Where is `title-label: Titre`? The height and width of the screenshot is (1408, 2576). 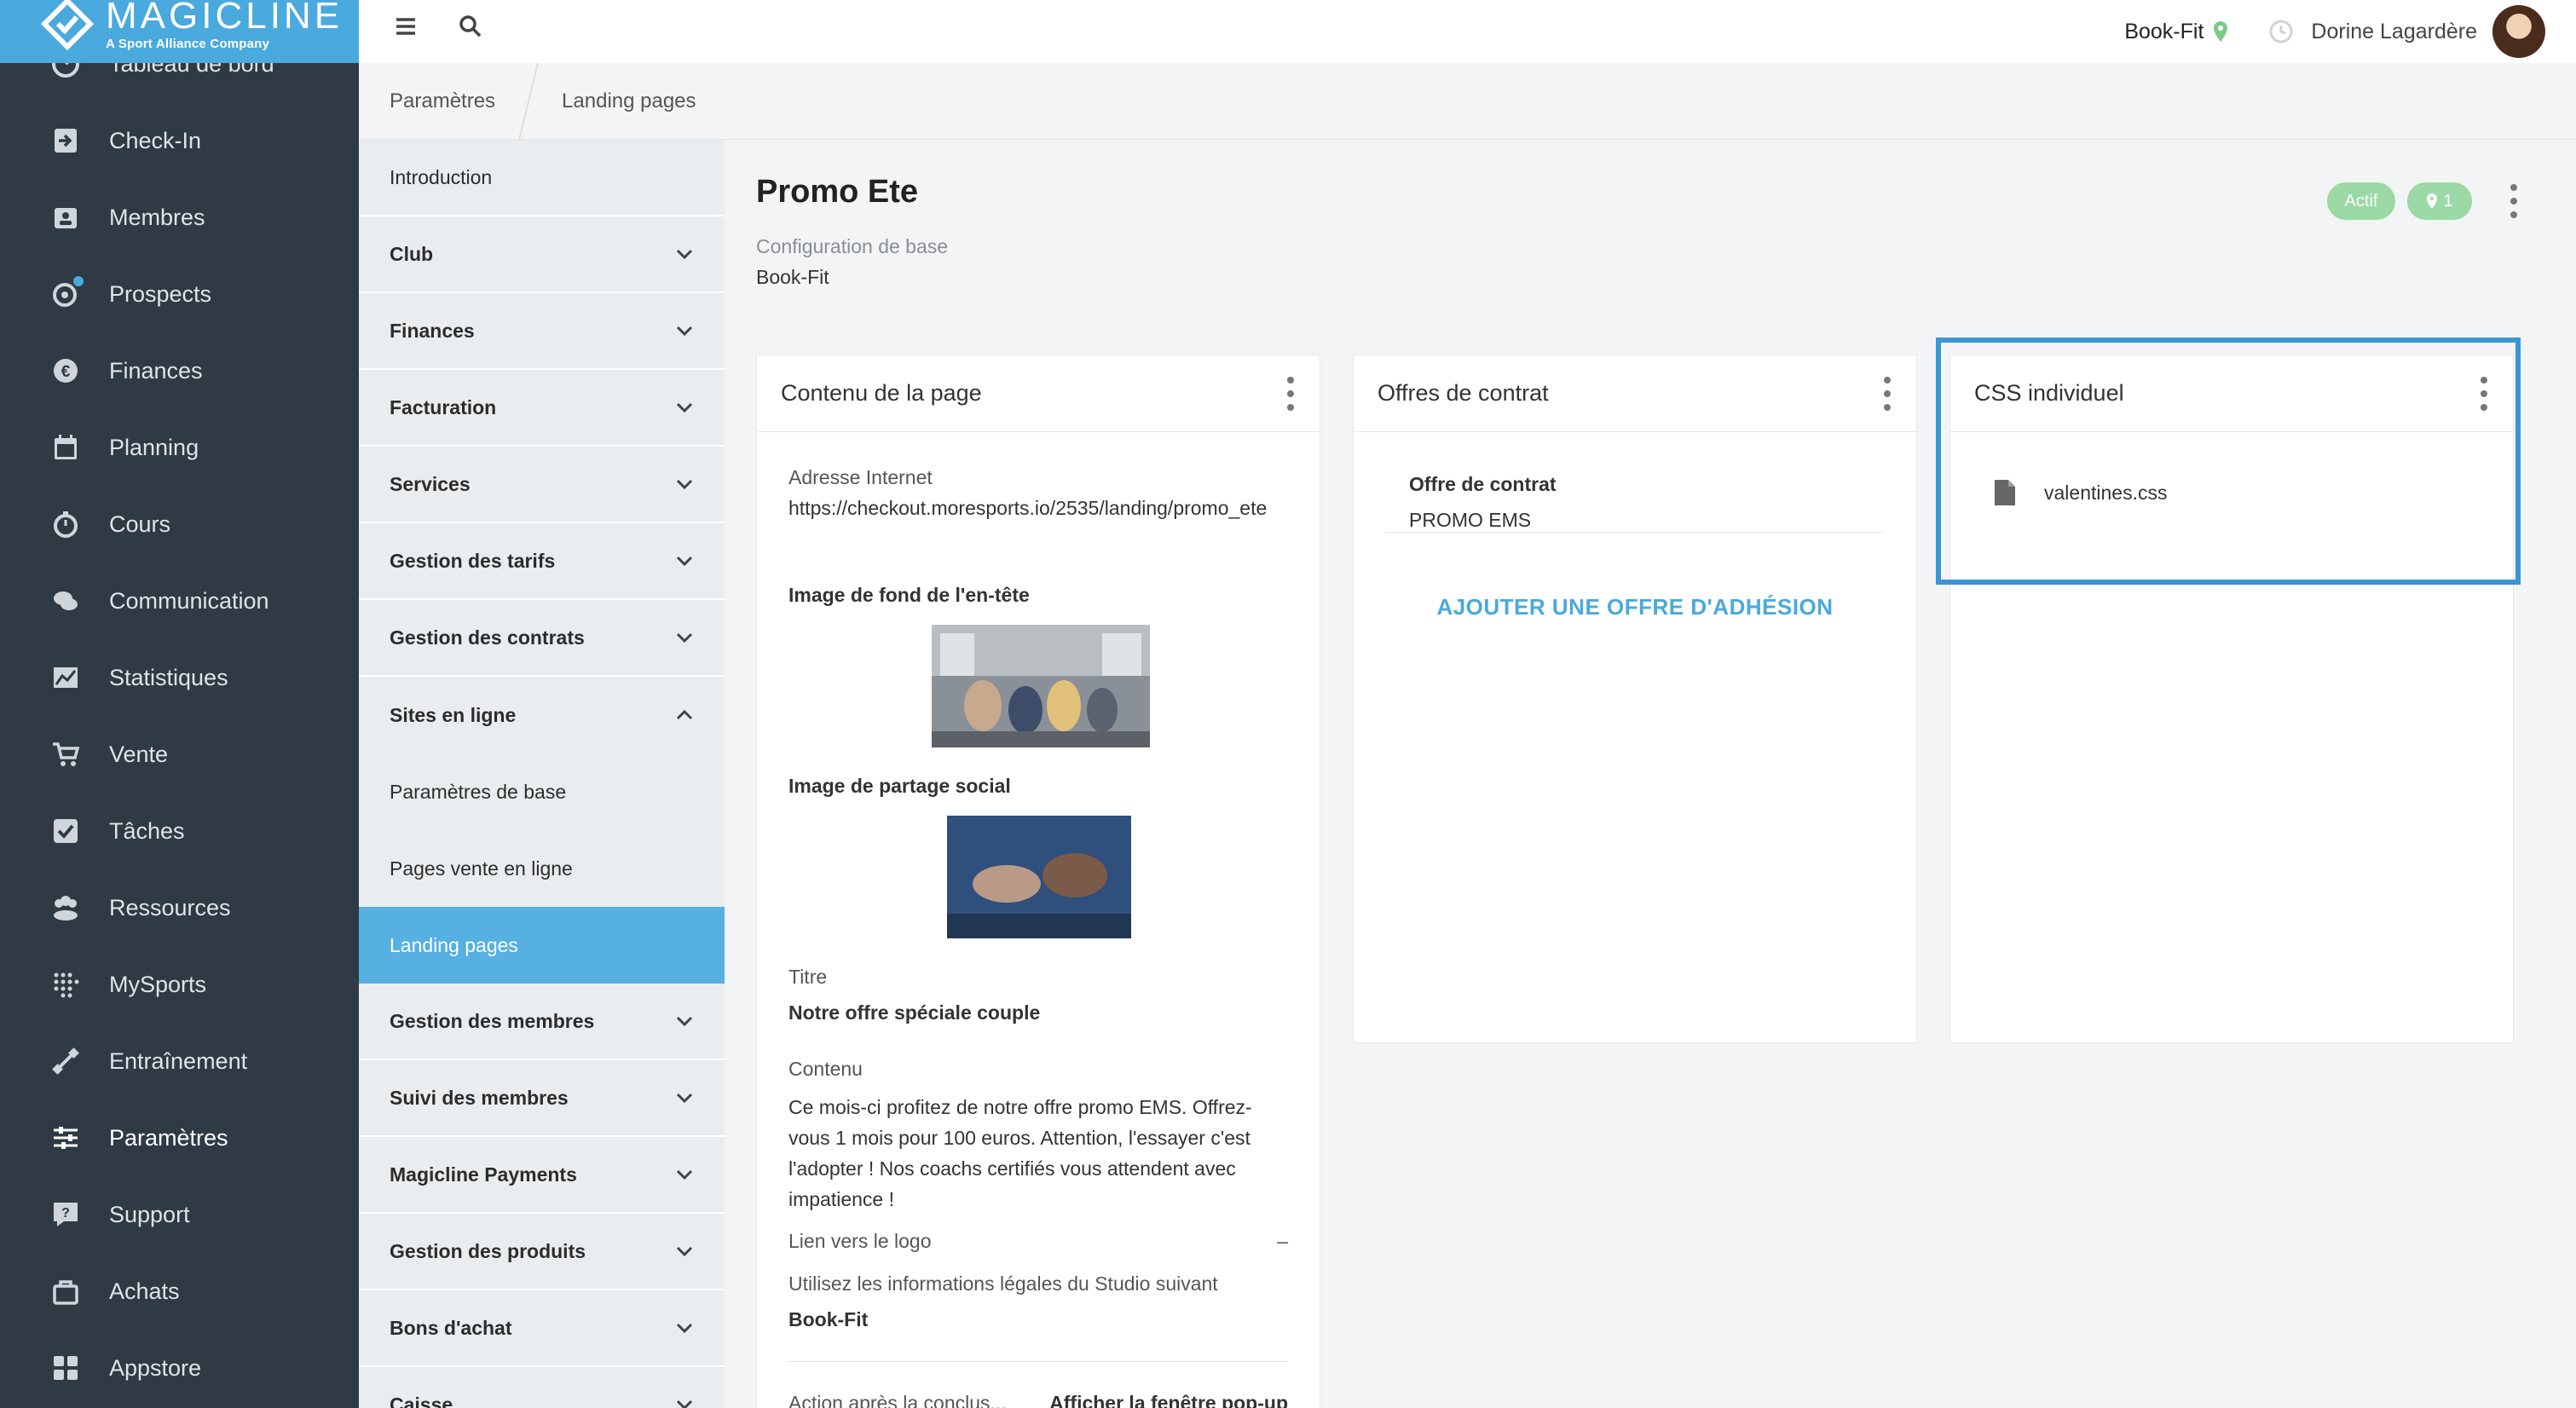
title-label: Titre is located at coordinates (808, 977).